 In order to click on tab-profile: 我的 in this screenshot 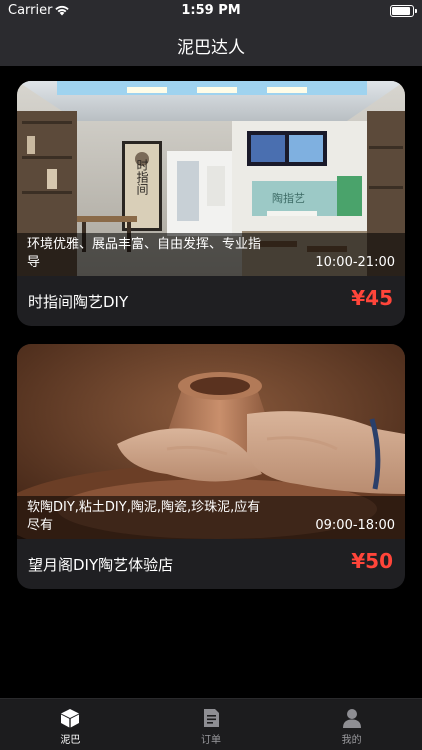, I will do `click(351, 724)`.